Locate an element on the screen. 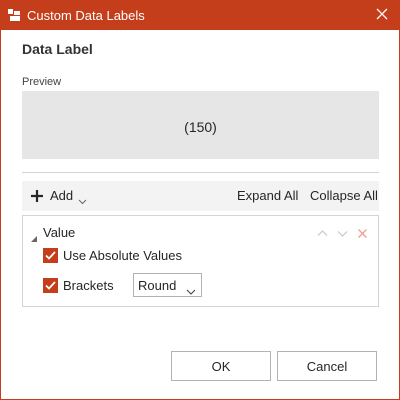  window-title: Custom Data Labels is located at coordinates (86, 15).